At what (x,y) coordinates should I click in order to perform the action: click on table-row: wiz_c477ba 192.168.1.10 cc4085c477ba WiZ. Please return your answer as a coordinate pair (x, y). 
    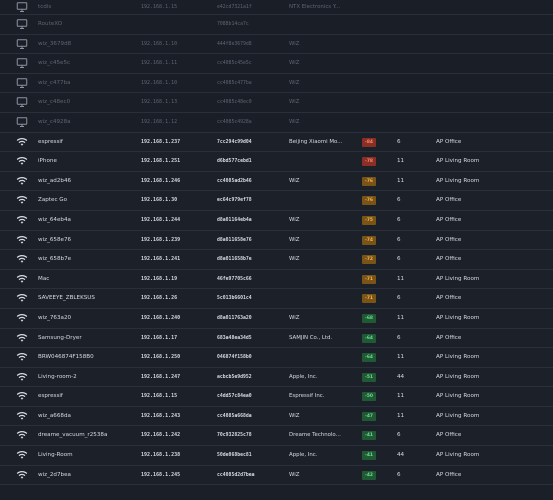
    Looking at the image, I should click on (276, 83).